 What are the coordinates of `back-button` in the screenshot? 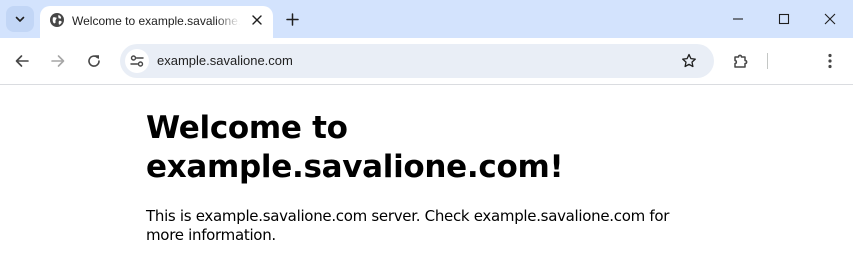 It's located at (22, 61).